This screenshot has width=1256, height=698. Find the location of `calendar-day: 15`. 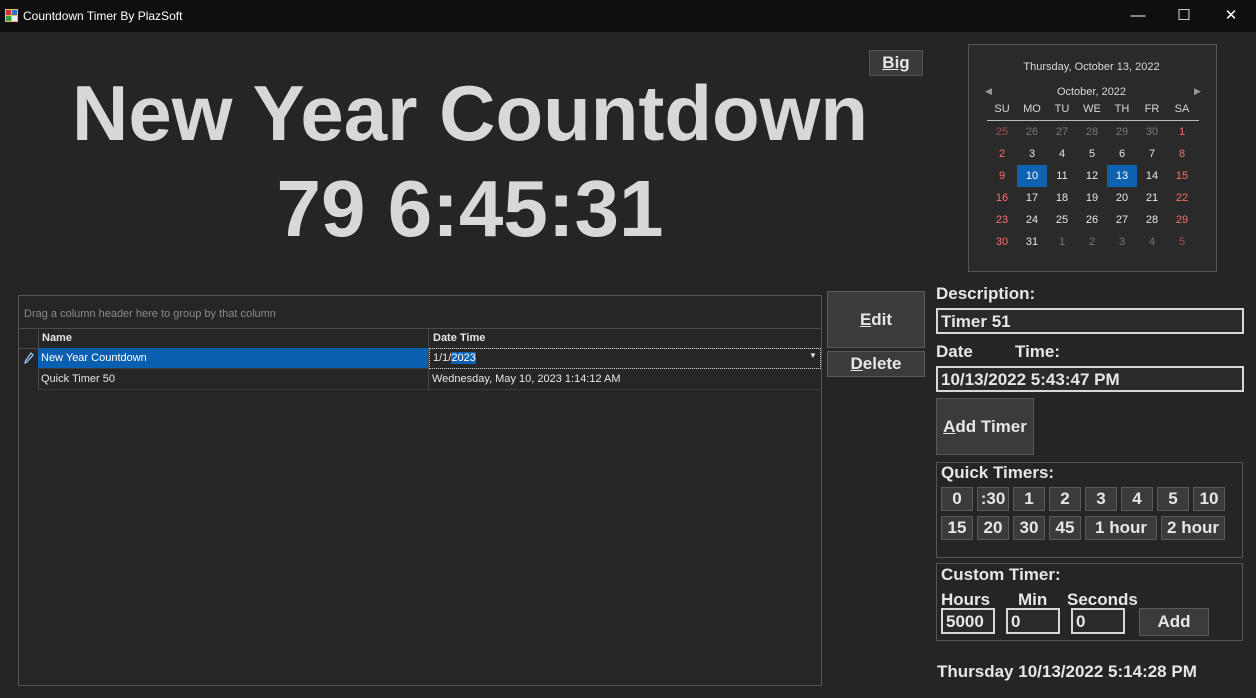

calendar-day: 15 is located at coordinates (1182, 176).